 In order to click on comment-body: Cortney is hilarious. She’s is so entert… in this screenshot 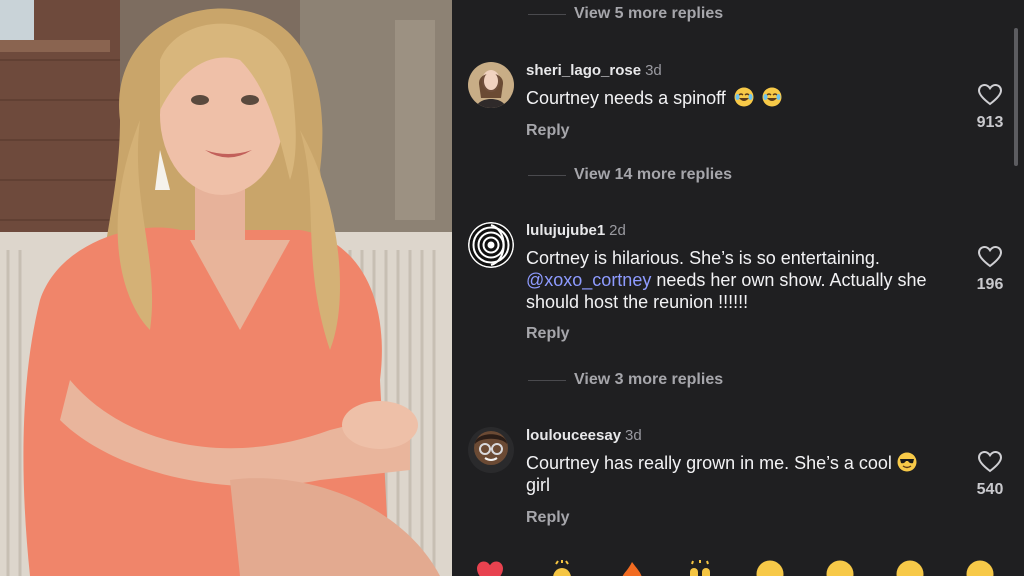, I will do `click(703, 258)`.